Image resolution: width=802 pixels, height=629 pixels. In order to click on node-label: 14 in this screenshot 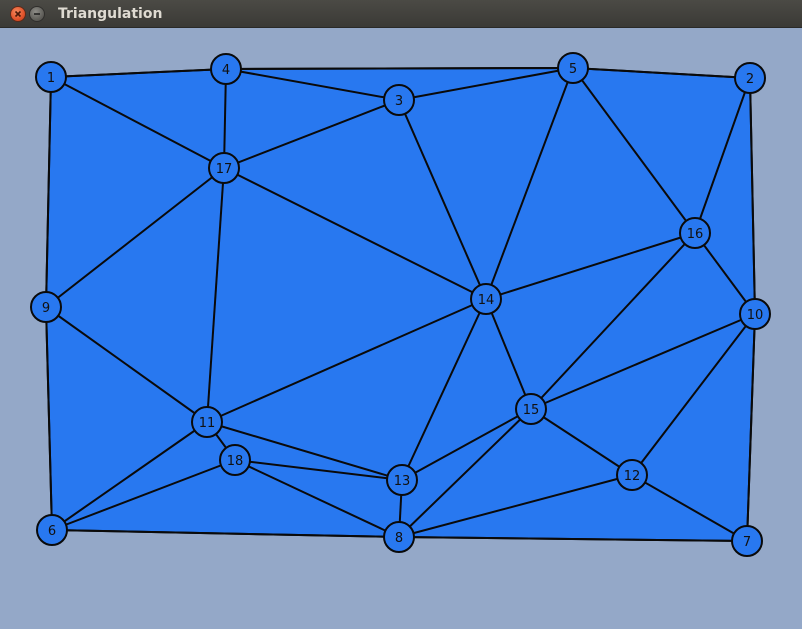, I will do `click(486, 300)`.